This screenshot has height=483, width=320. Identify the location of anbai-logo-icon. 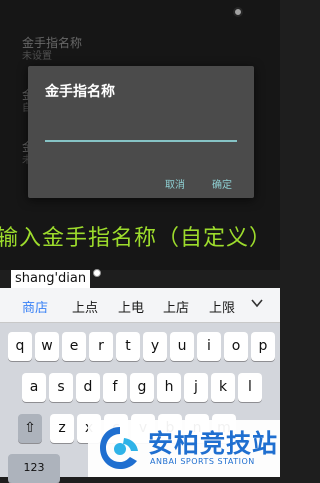
(119, 448).